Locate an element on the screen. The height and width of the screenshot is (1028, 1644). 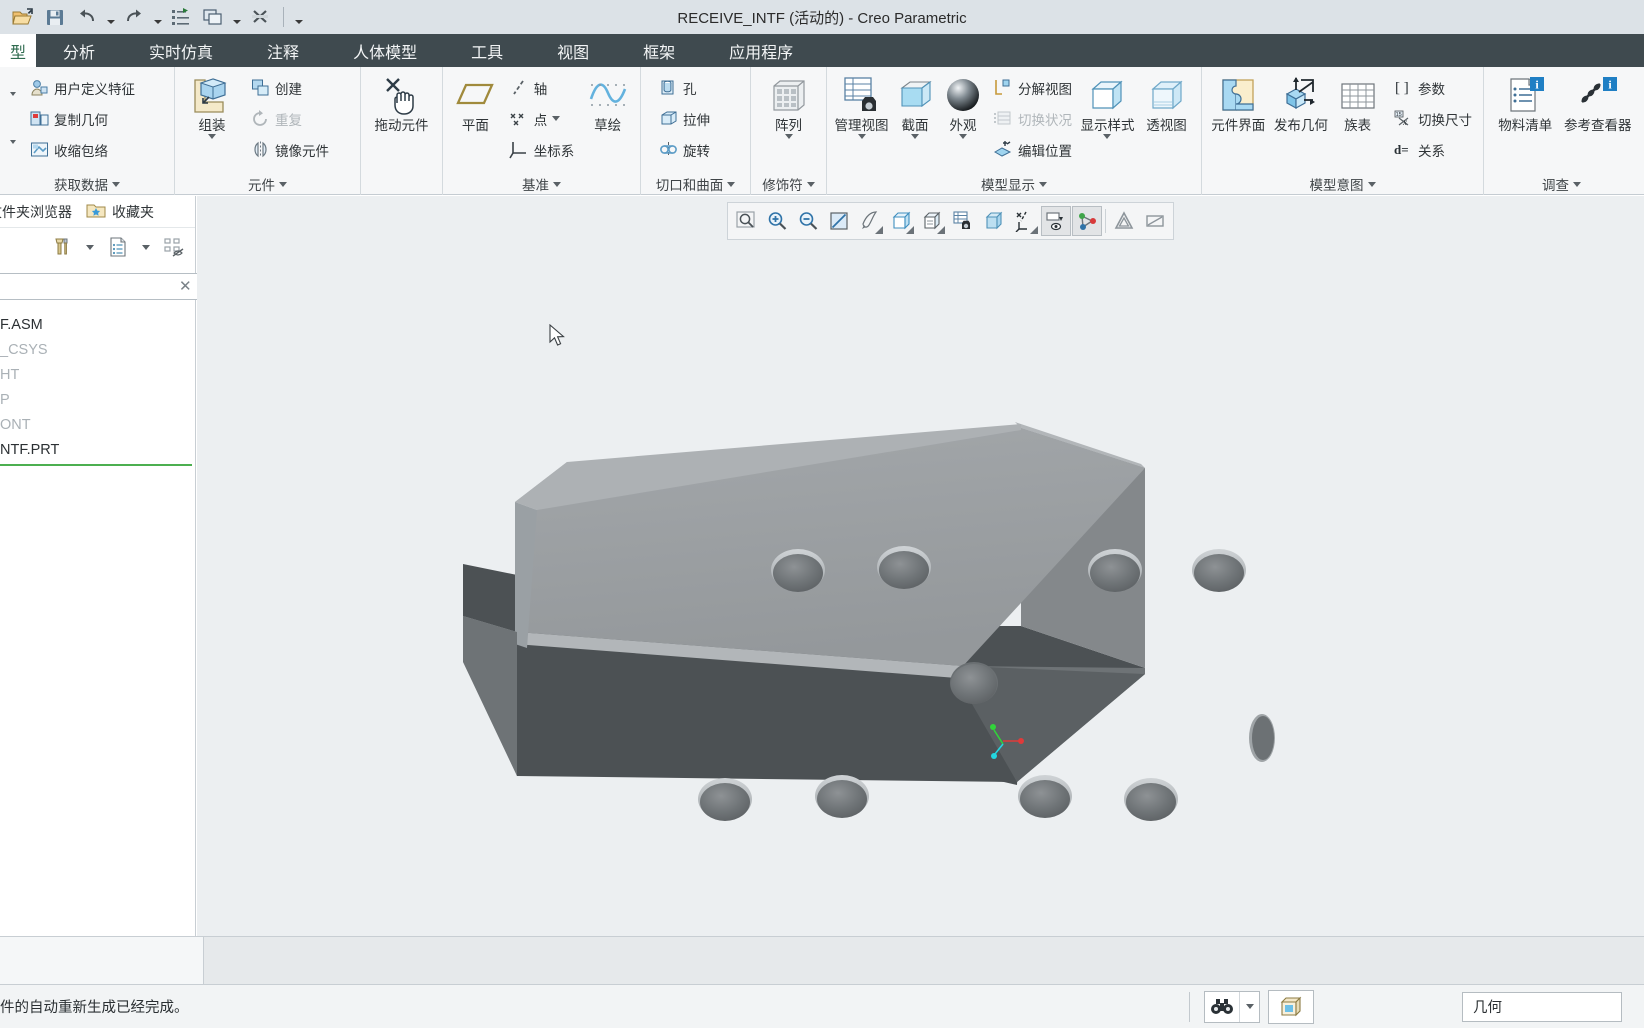
settings-tools-icon is located at coordinates (62, 247).